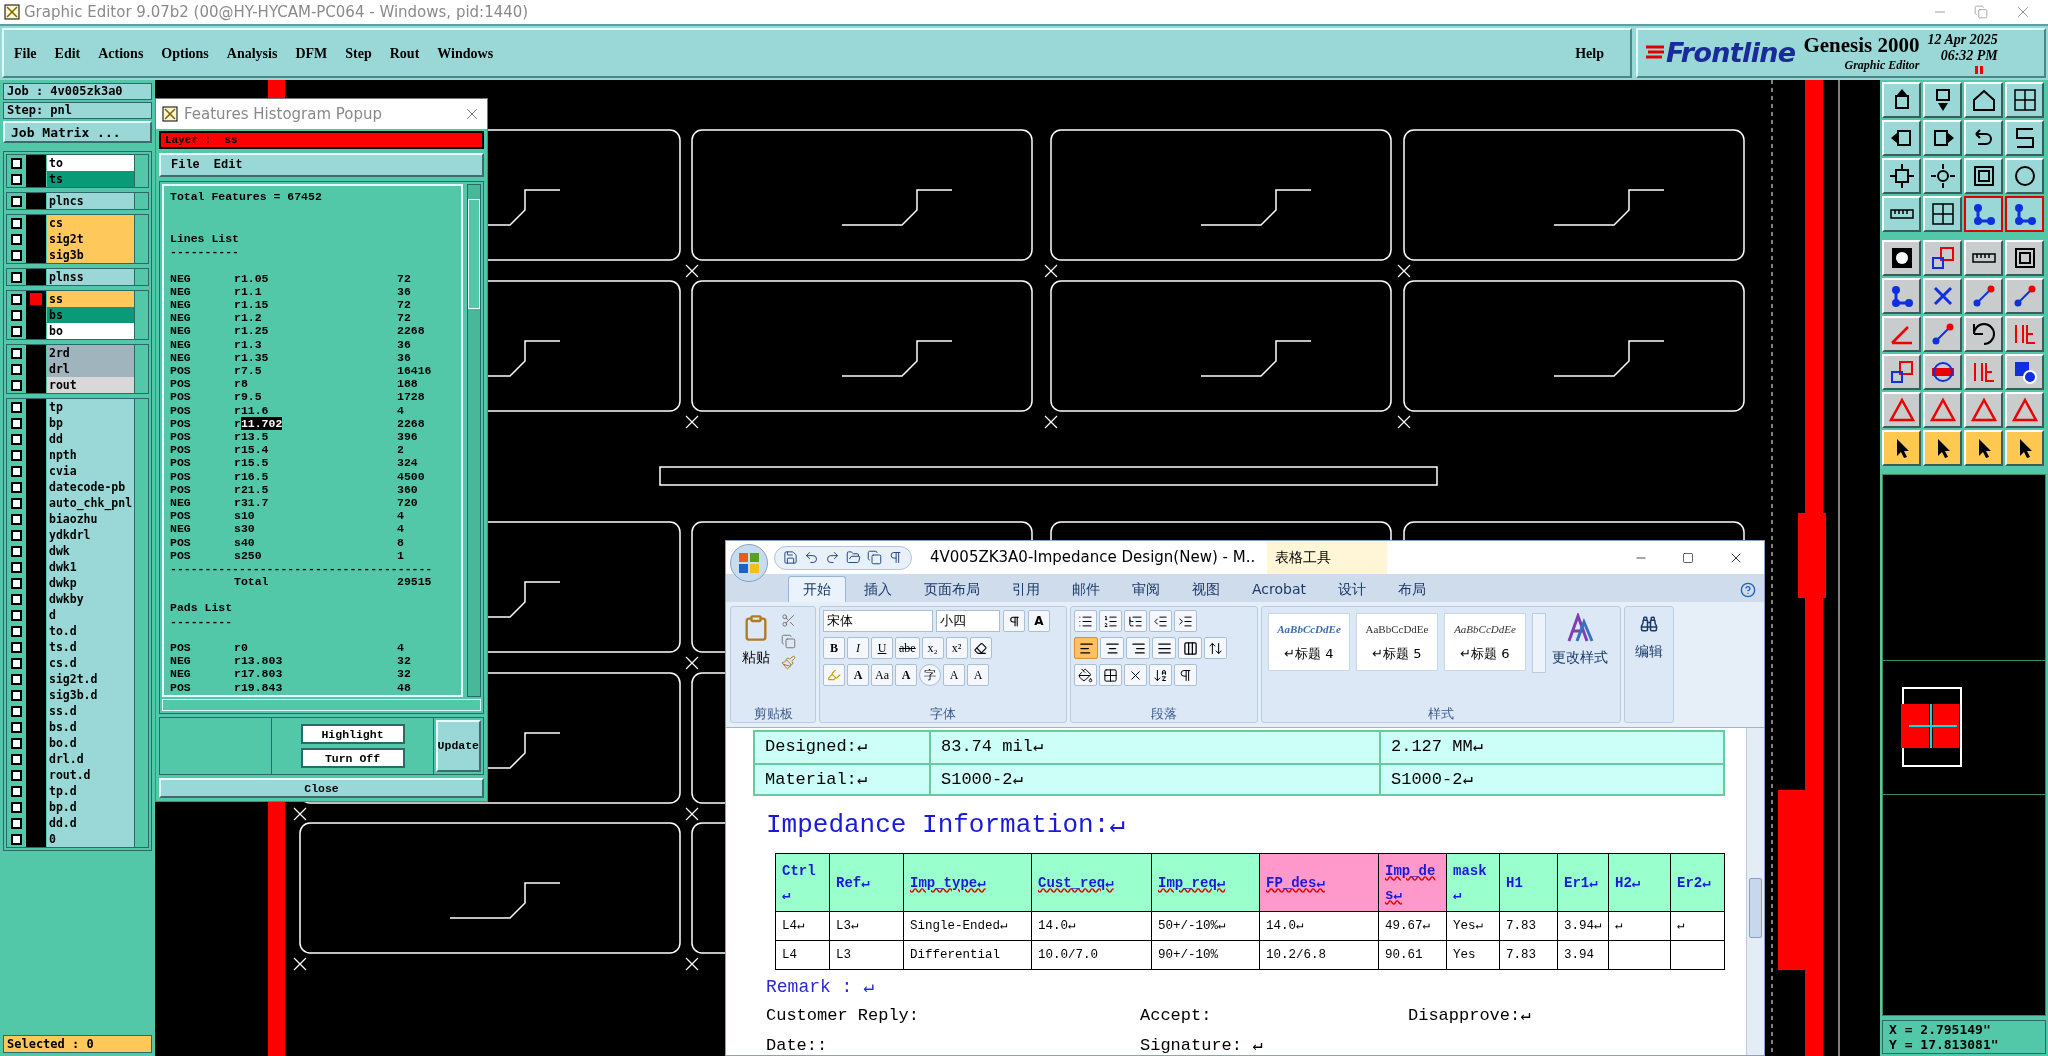 The width and height of the screenshot is (2048, 1056). I want to click on layer-name: cs.d, so click(91, 663).